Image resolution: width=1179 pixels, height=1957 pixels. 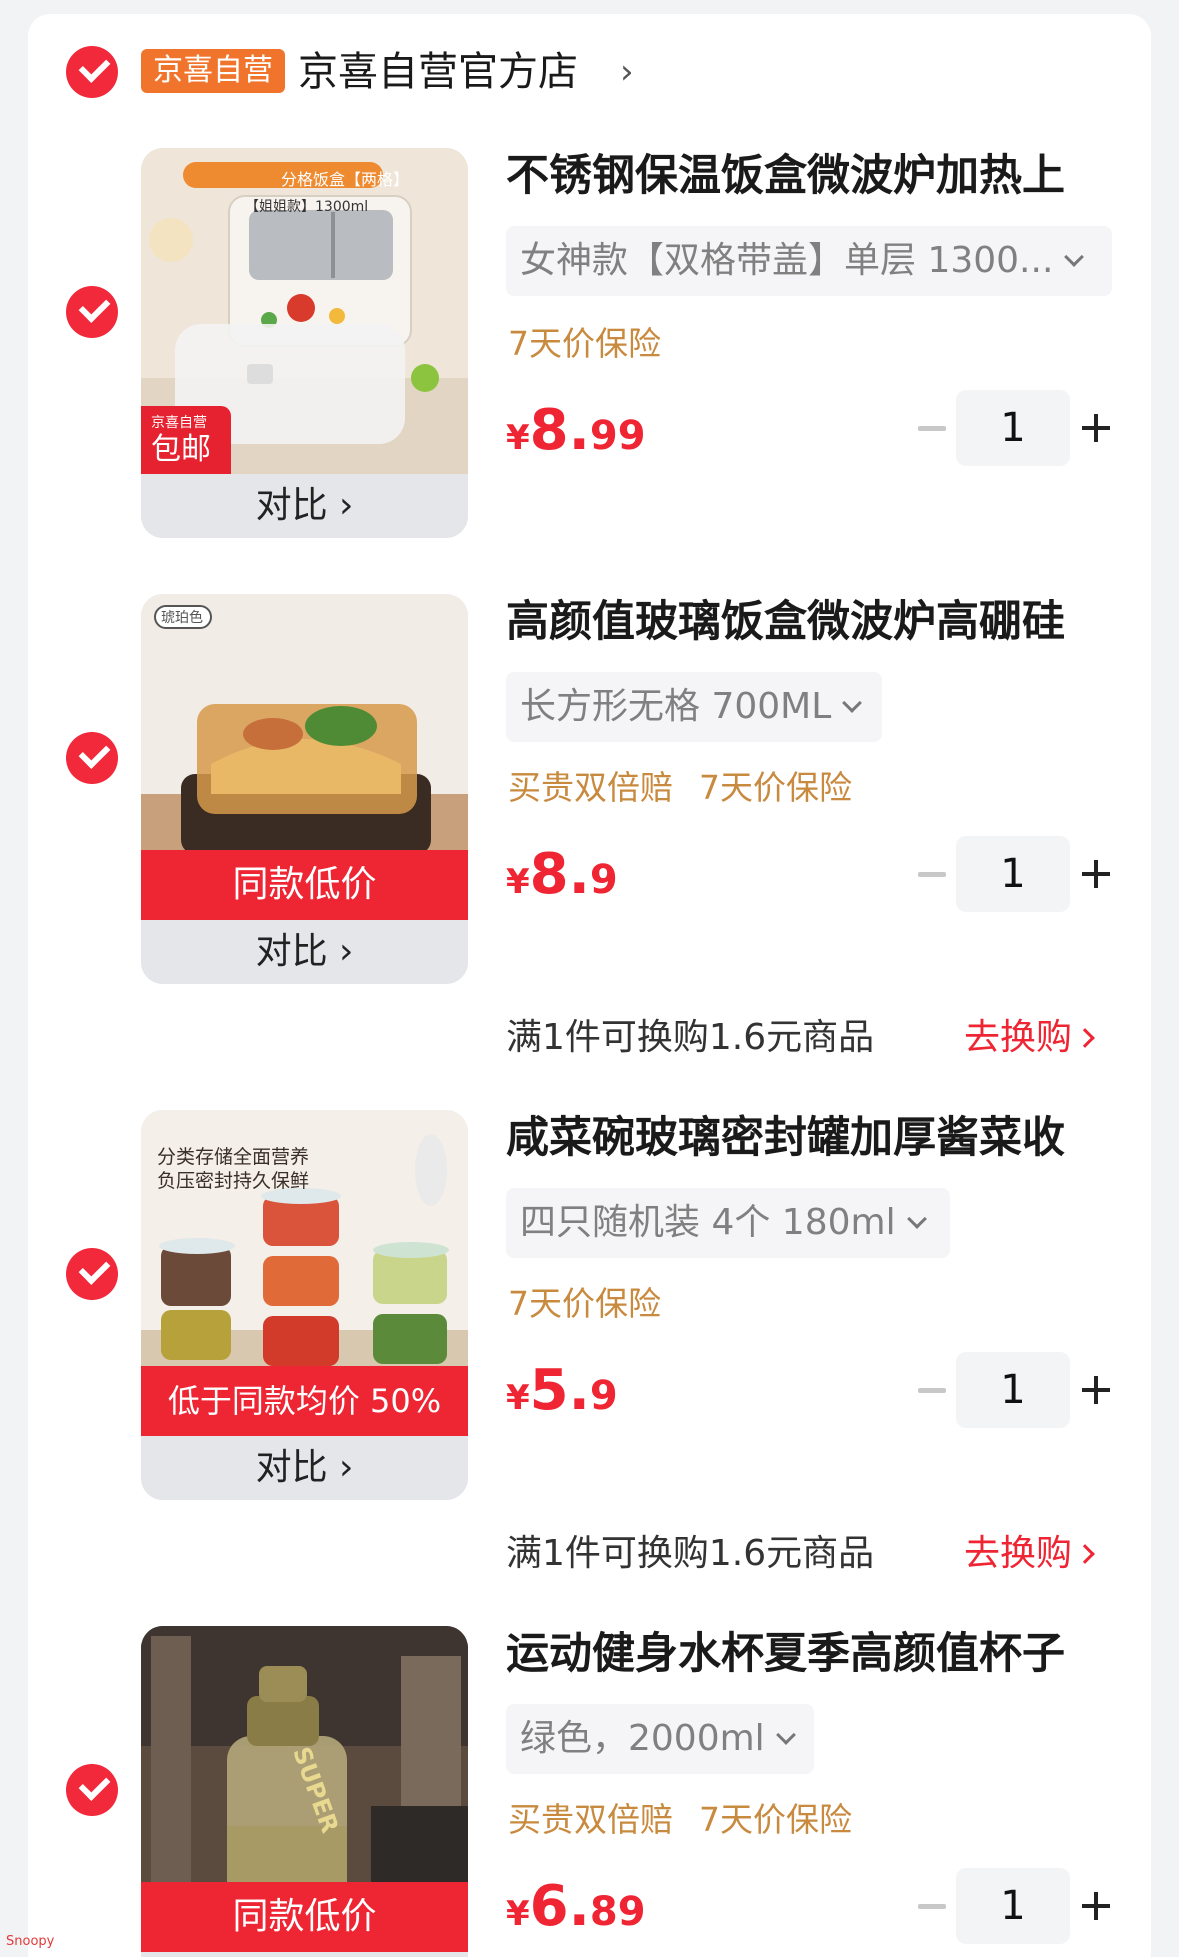 What do you see at coordinates (816, 176) in the screenshot?
I see `product-title: 不锈钢保温饭盒微波炉加热上` at bounding box center [816, 176].